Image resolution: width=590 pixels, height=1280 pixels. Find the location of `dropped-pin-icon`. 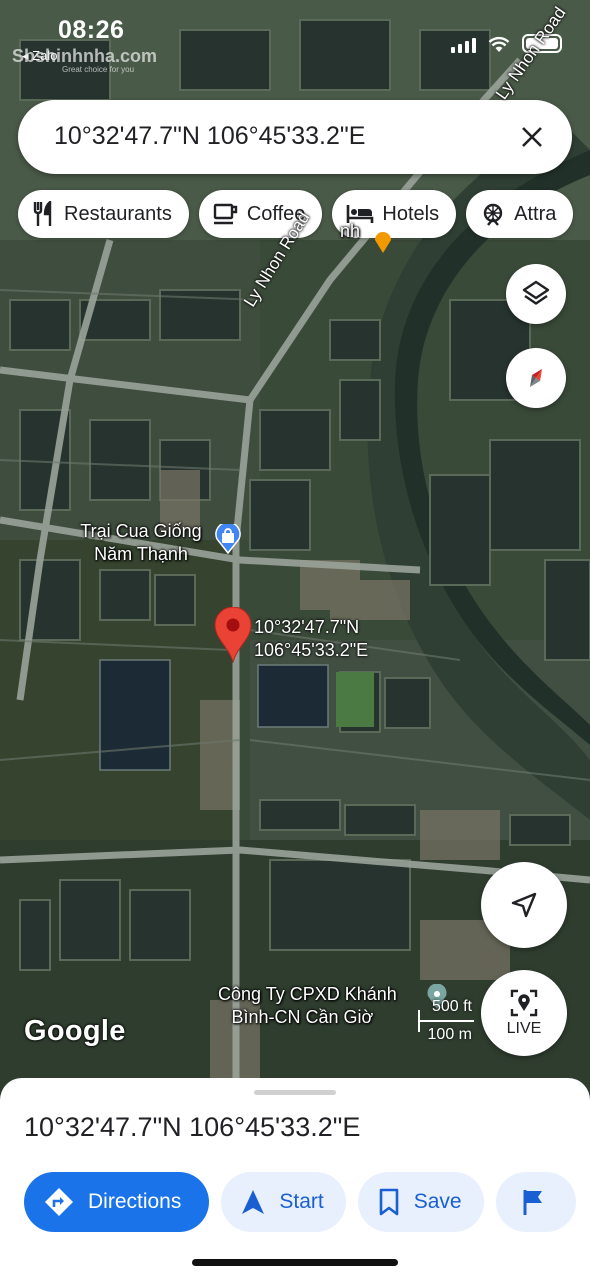

dropped-pin-icon is located at coordinates (233, 635).